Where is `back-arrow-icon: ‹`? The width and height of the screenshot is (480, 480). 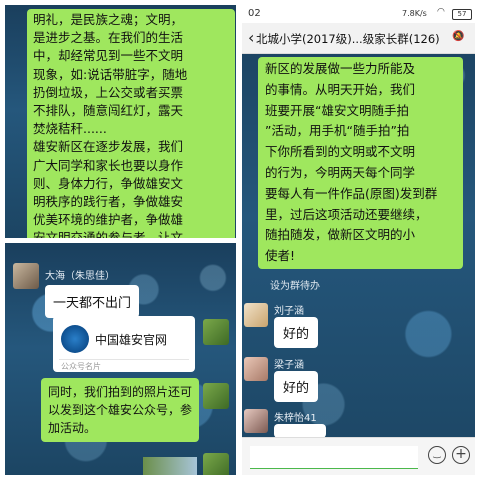 back-arrow-icon: ‹ is located at coordinates (251, 37).